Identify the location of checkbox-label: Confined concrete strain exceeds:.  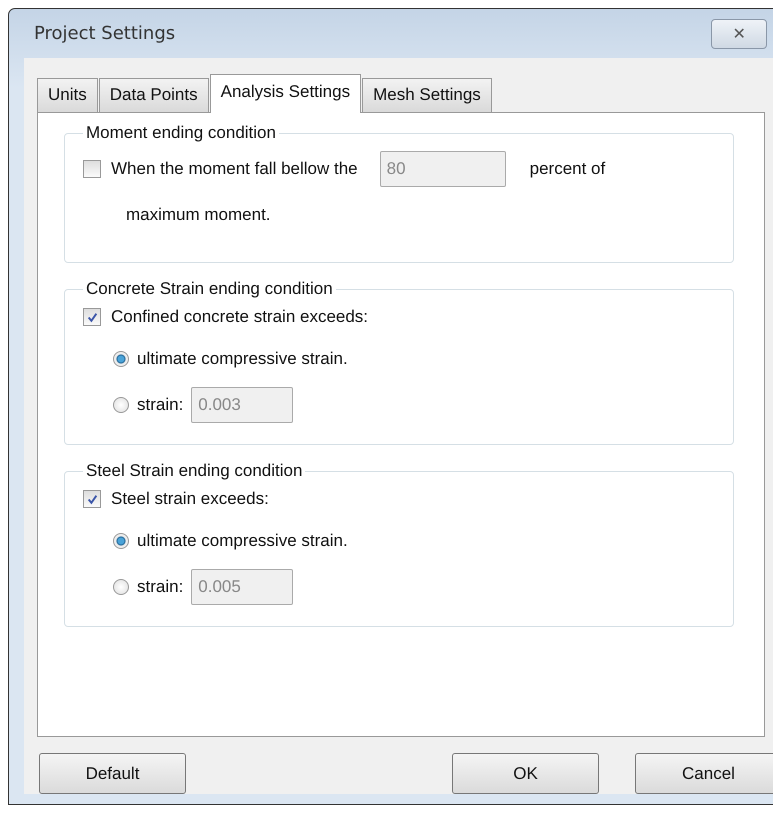
(239, 317).